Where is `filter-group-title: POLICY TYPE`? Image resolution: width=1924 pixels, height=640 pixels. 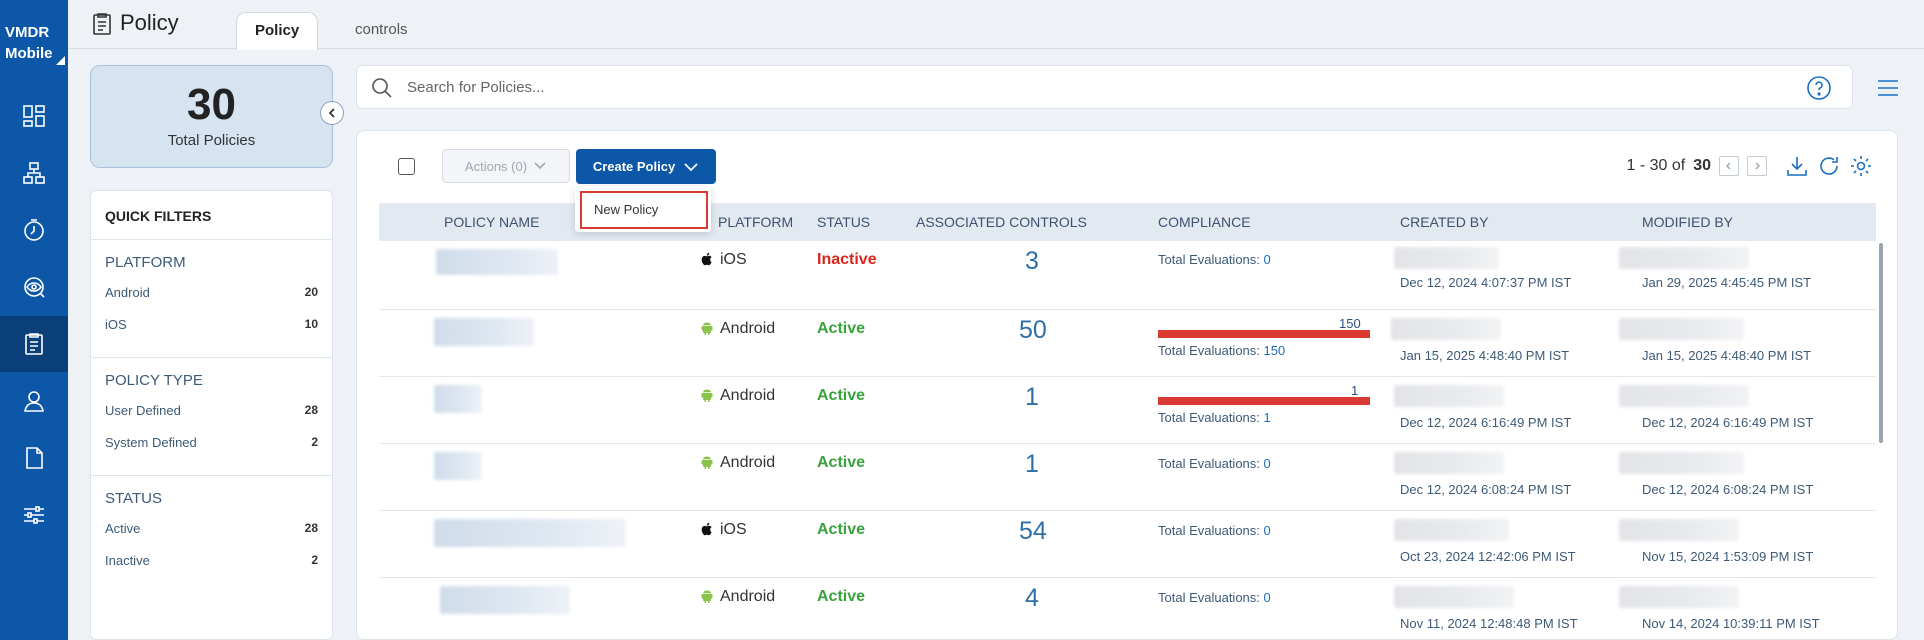 filter-group-title: POLICY TYPE is located at coordinates (154, 380).